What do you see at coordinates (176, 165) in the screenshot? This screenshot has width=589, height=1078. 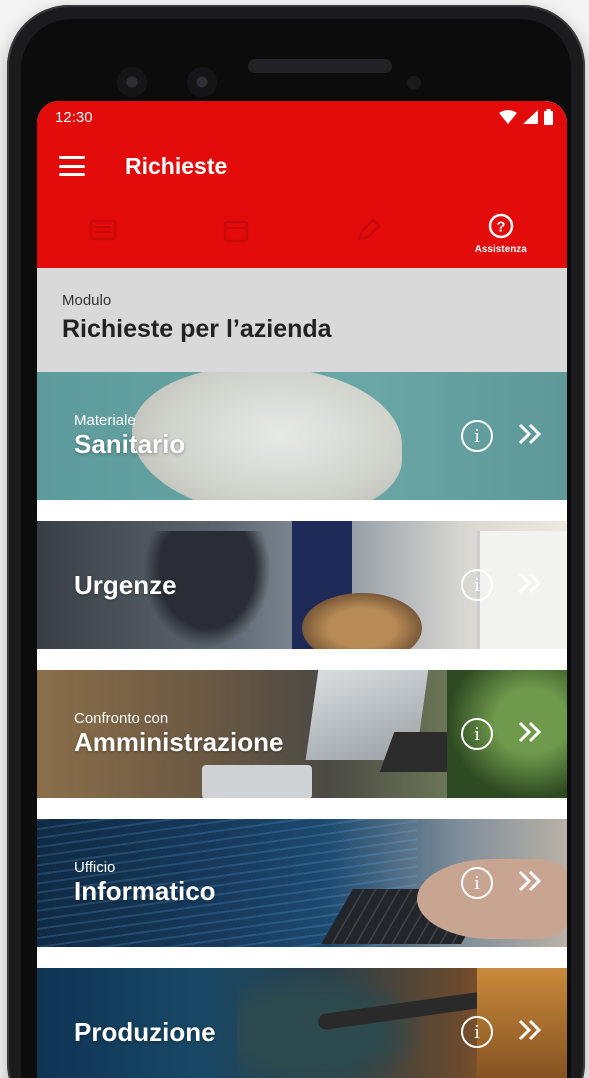 I see `page-title: Richieste` at bounding box center [176, 165].